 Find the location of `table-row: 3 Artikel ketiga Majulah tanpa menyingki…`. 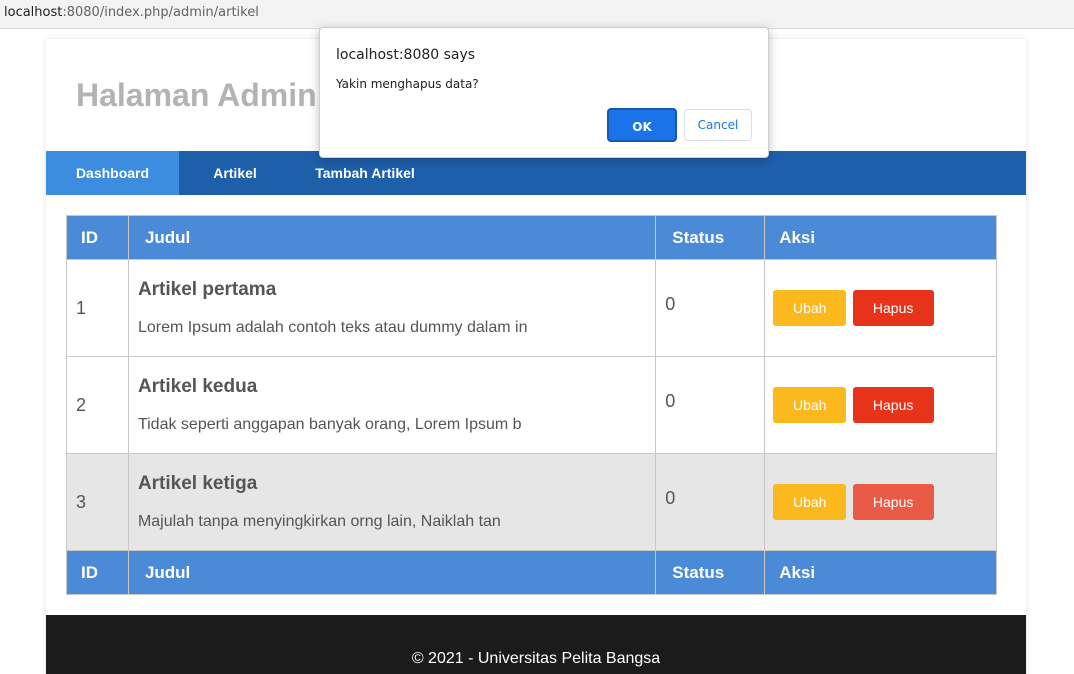

table-row: 3 Artikel ketiga Majulah tanpa menyingki… is located at coordinates (531, 502).